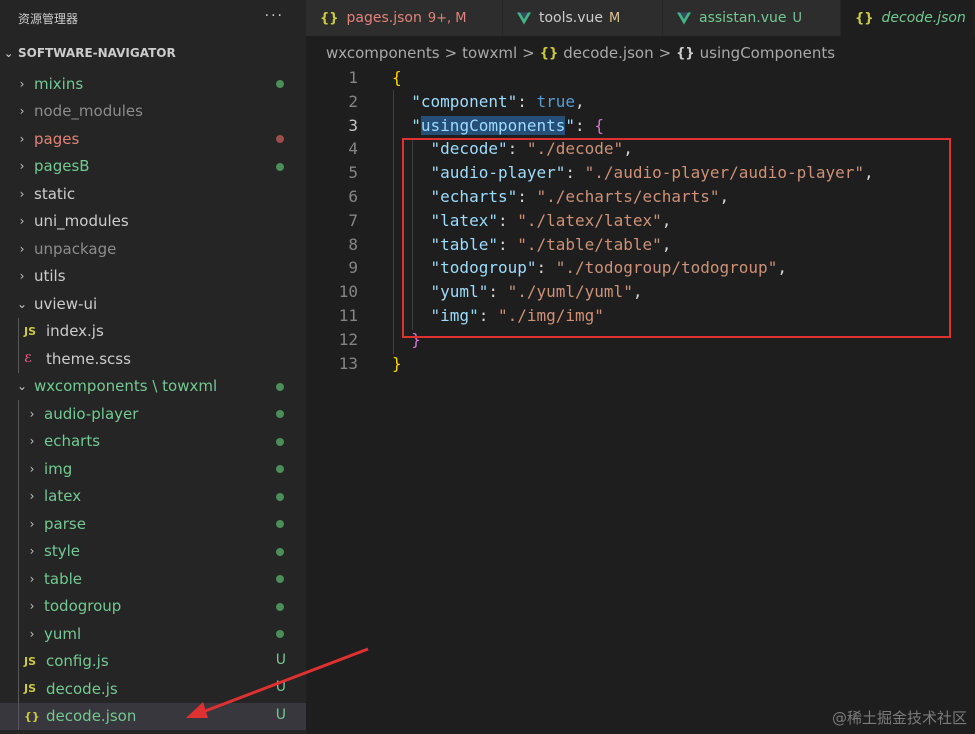  What do you see at coordinates (348, 292) in the screenshot?
I see `line-number: 10` at bounding box center [348, 292].